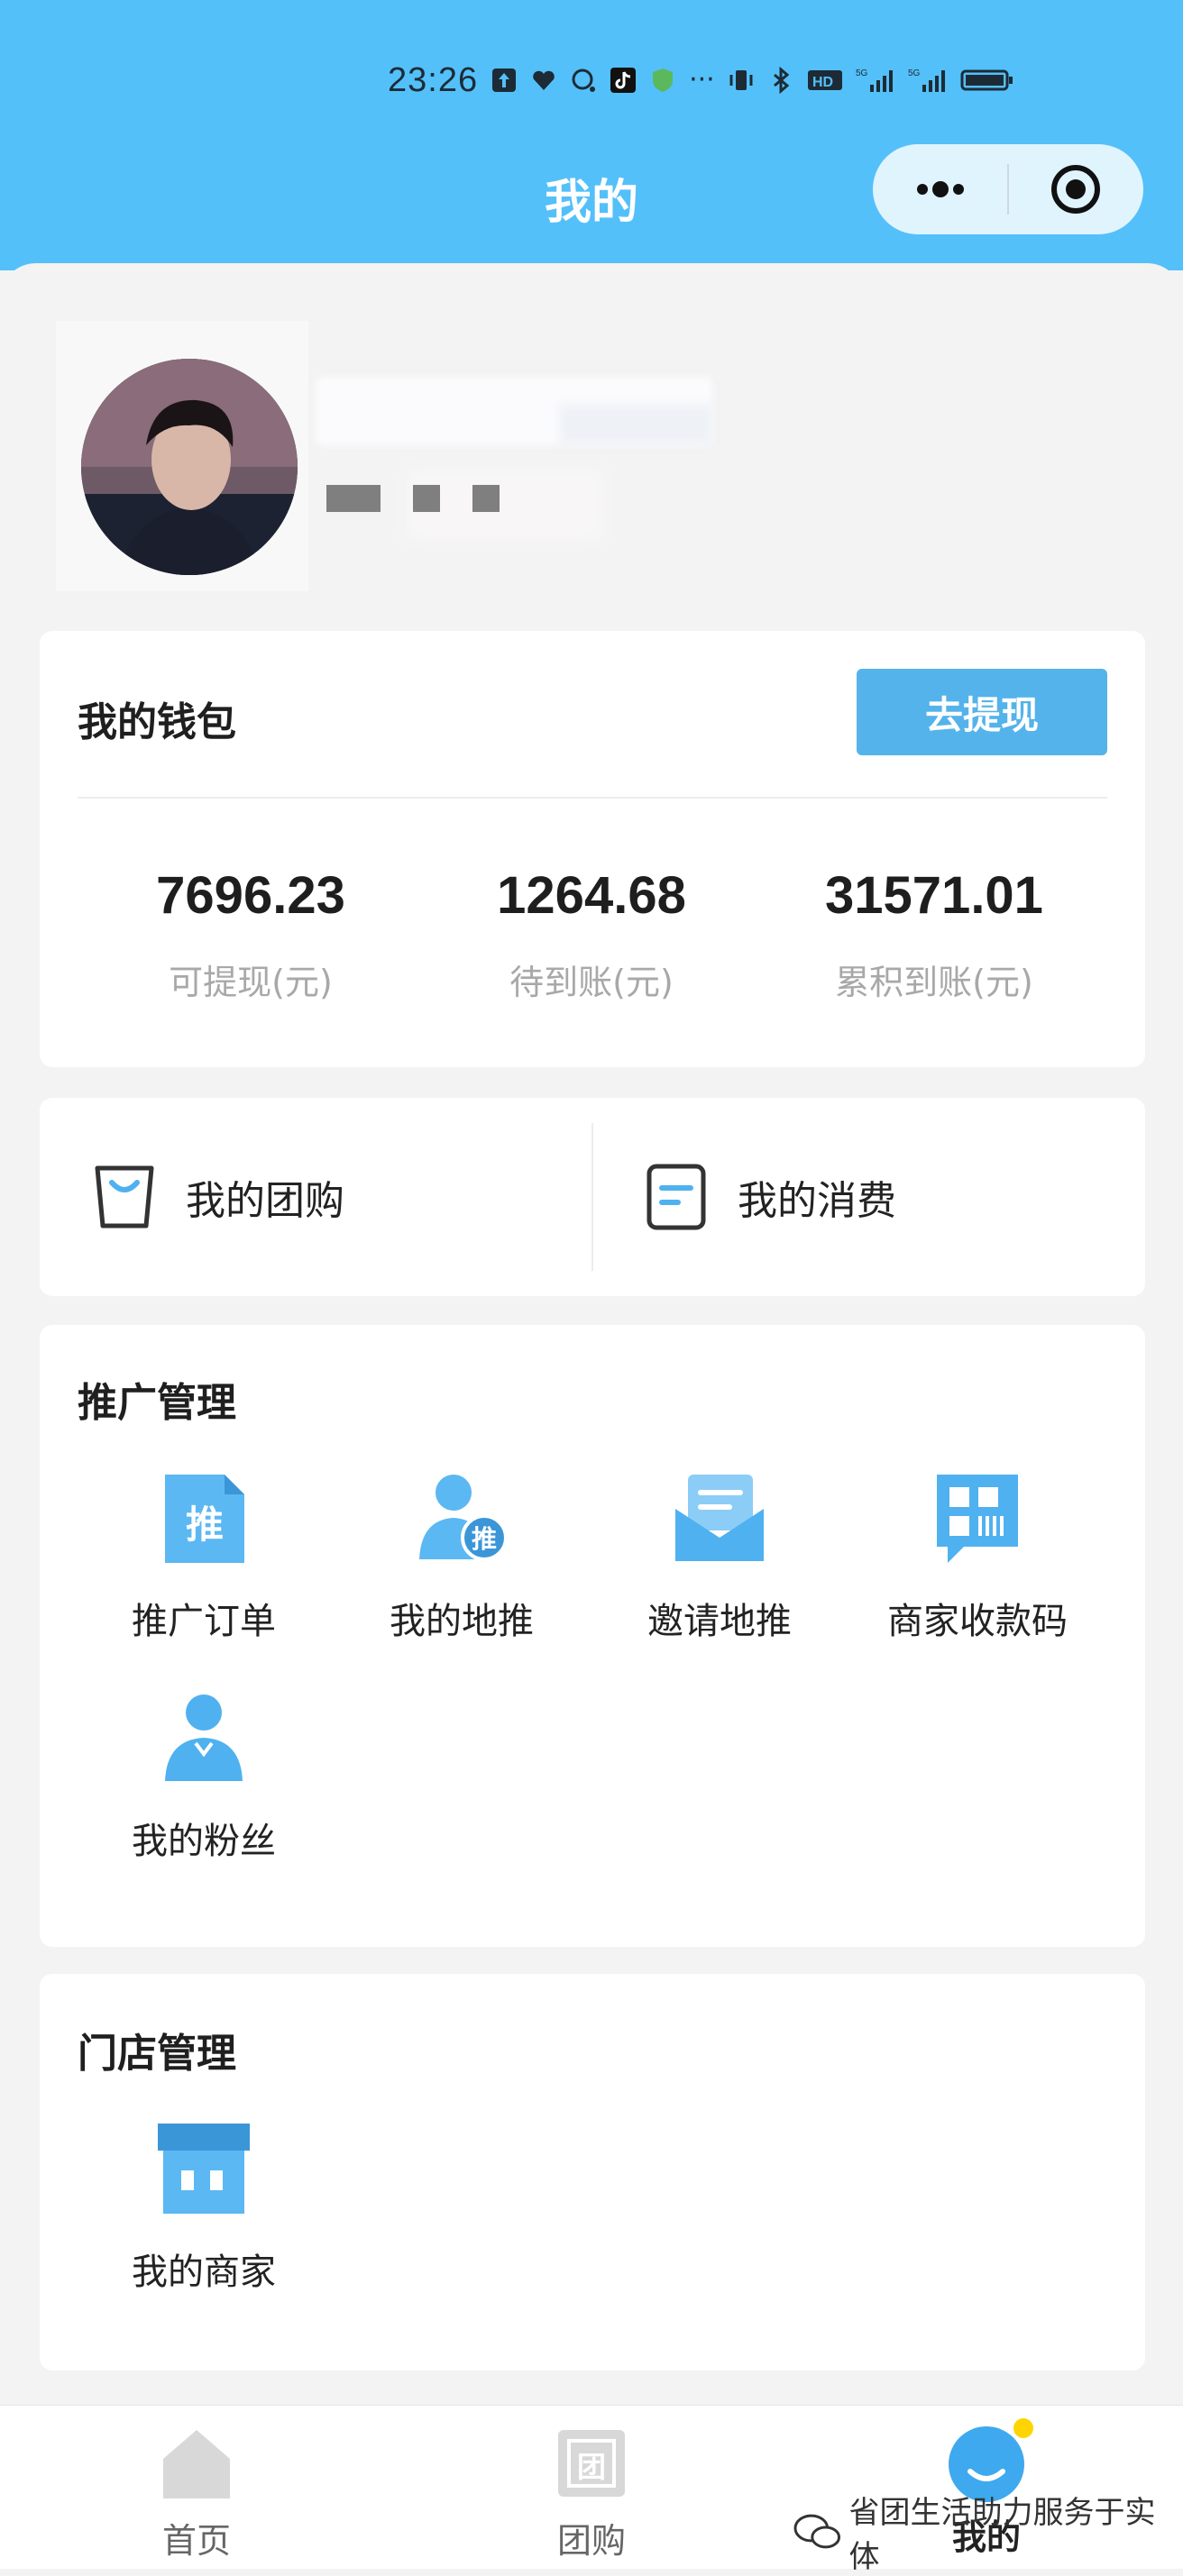  I want to click on wallet-title: 我的钱包, so click(157, 718).